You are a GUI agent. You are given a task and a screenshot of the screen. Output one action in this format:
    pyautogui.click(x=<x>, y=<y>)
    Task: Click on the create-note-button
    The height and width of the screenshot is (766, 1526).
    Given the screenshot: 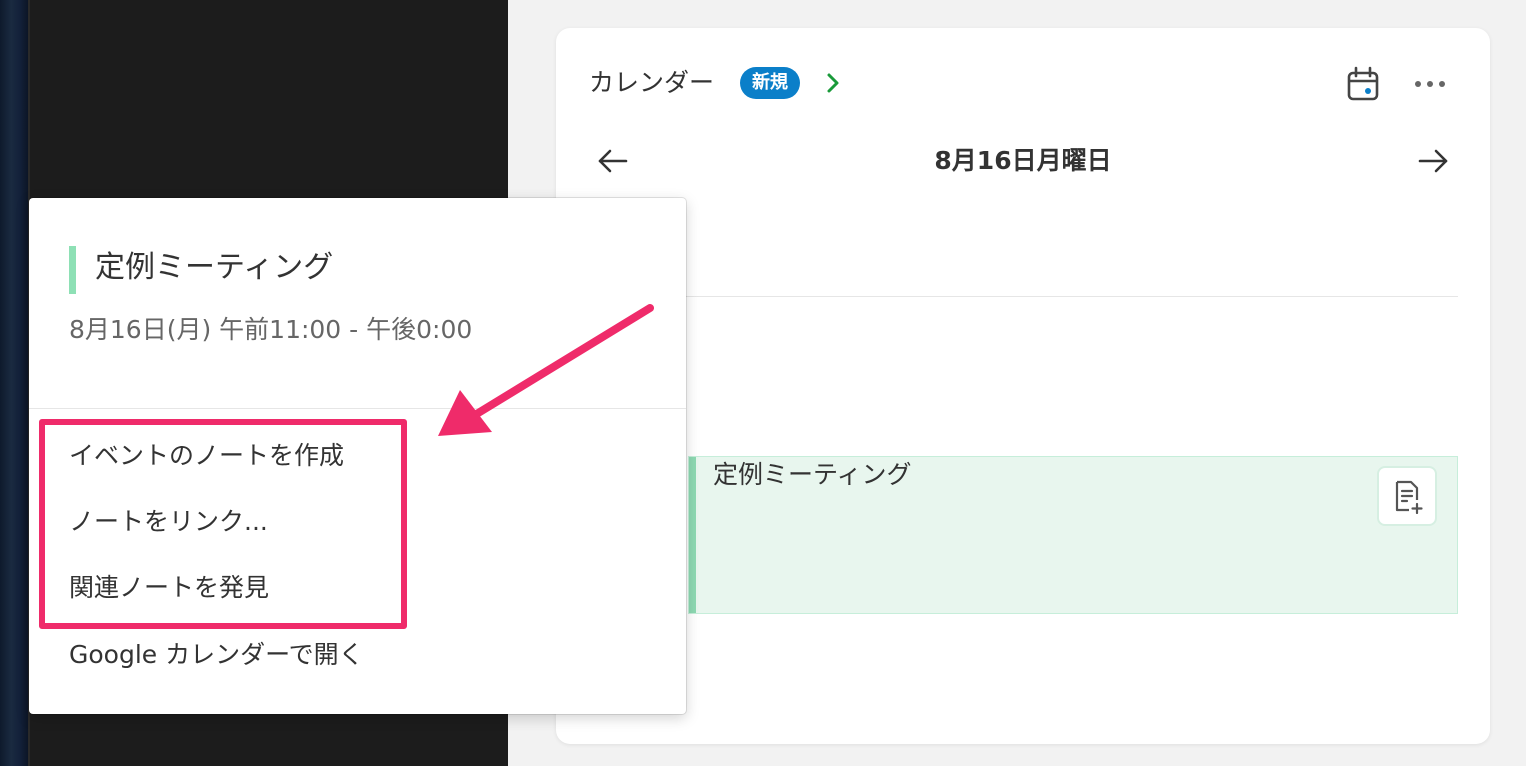 What is the action you would take?
    pyautogui.click(x=1407, y=496)
    